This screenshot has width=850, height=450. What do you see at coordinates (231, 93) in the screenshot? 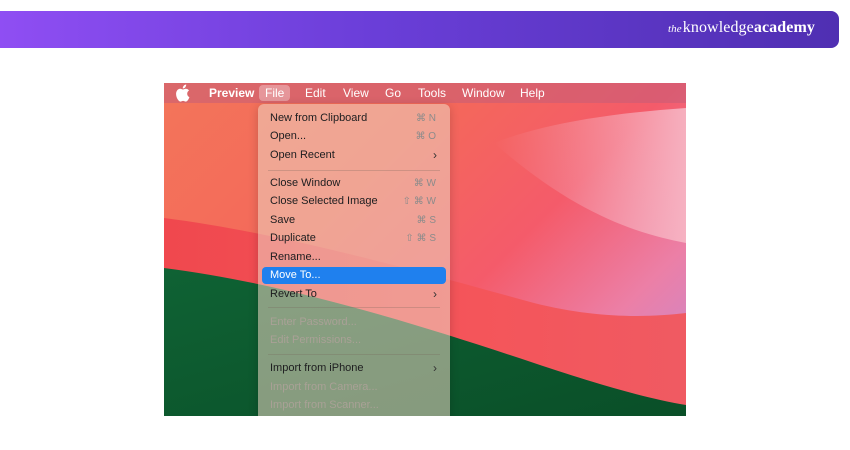
I see `menu-app-preview: Preview` at bounding box center [231, 93].